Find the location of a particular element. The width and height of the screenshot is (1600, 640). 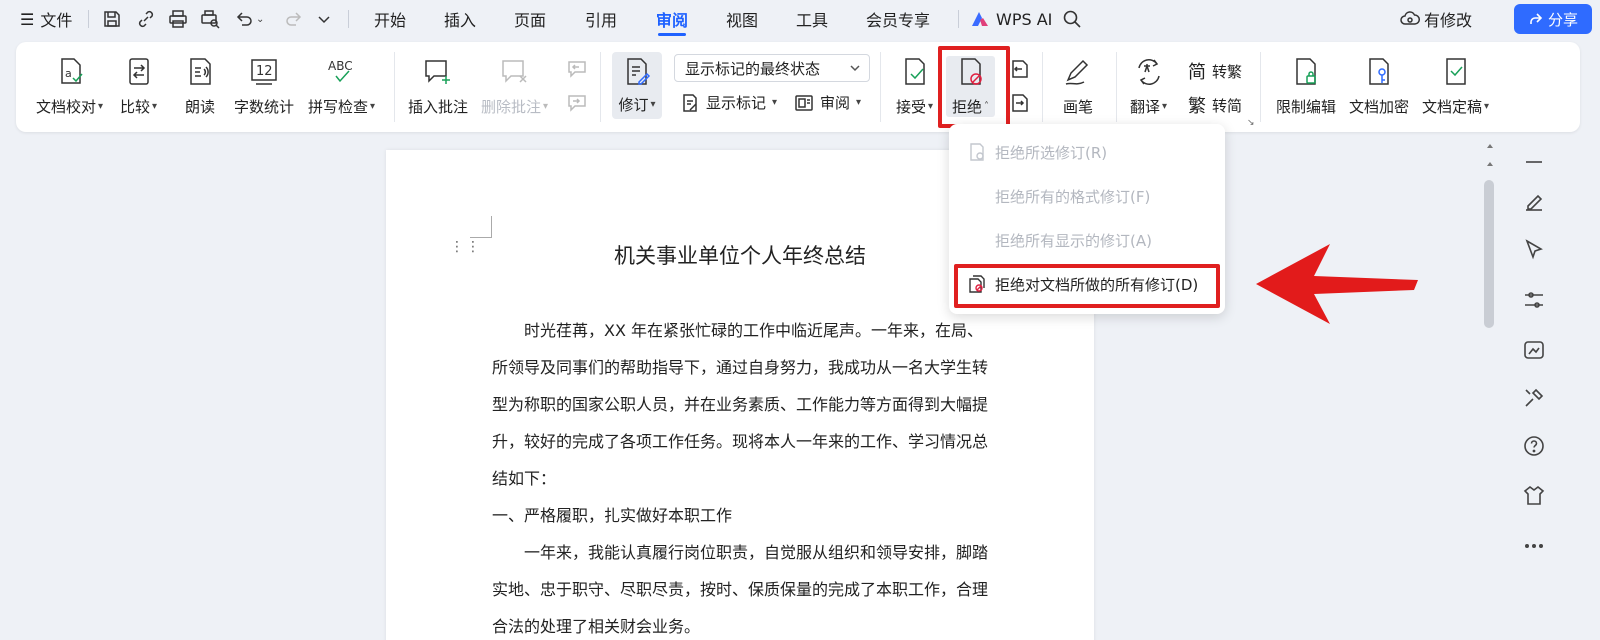

tab-page: 页面 is located at coordinates (530, 19).